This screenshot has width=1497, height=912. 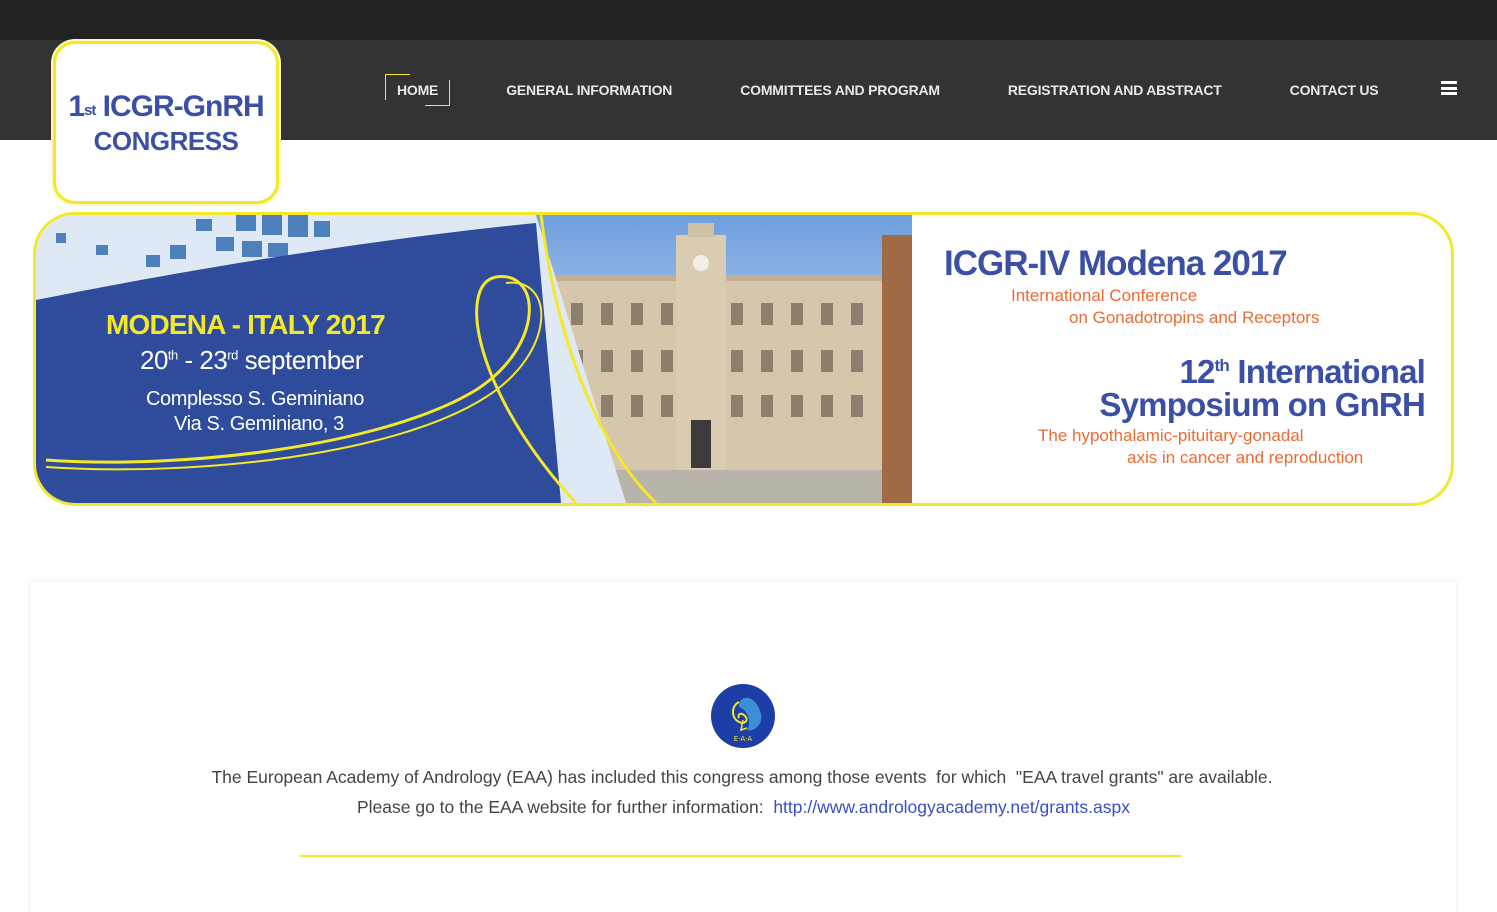 I want to click on banner-symposium-subtitle-1: The hypothalamic-pituitary-gonadal, so click(x=1171, y=435).